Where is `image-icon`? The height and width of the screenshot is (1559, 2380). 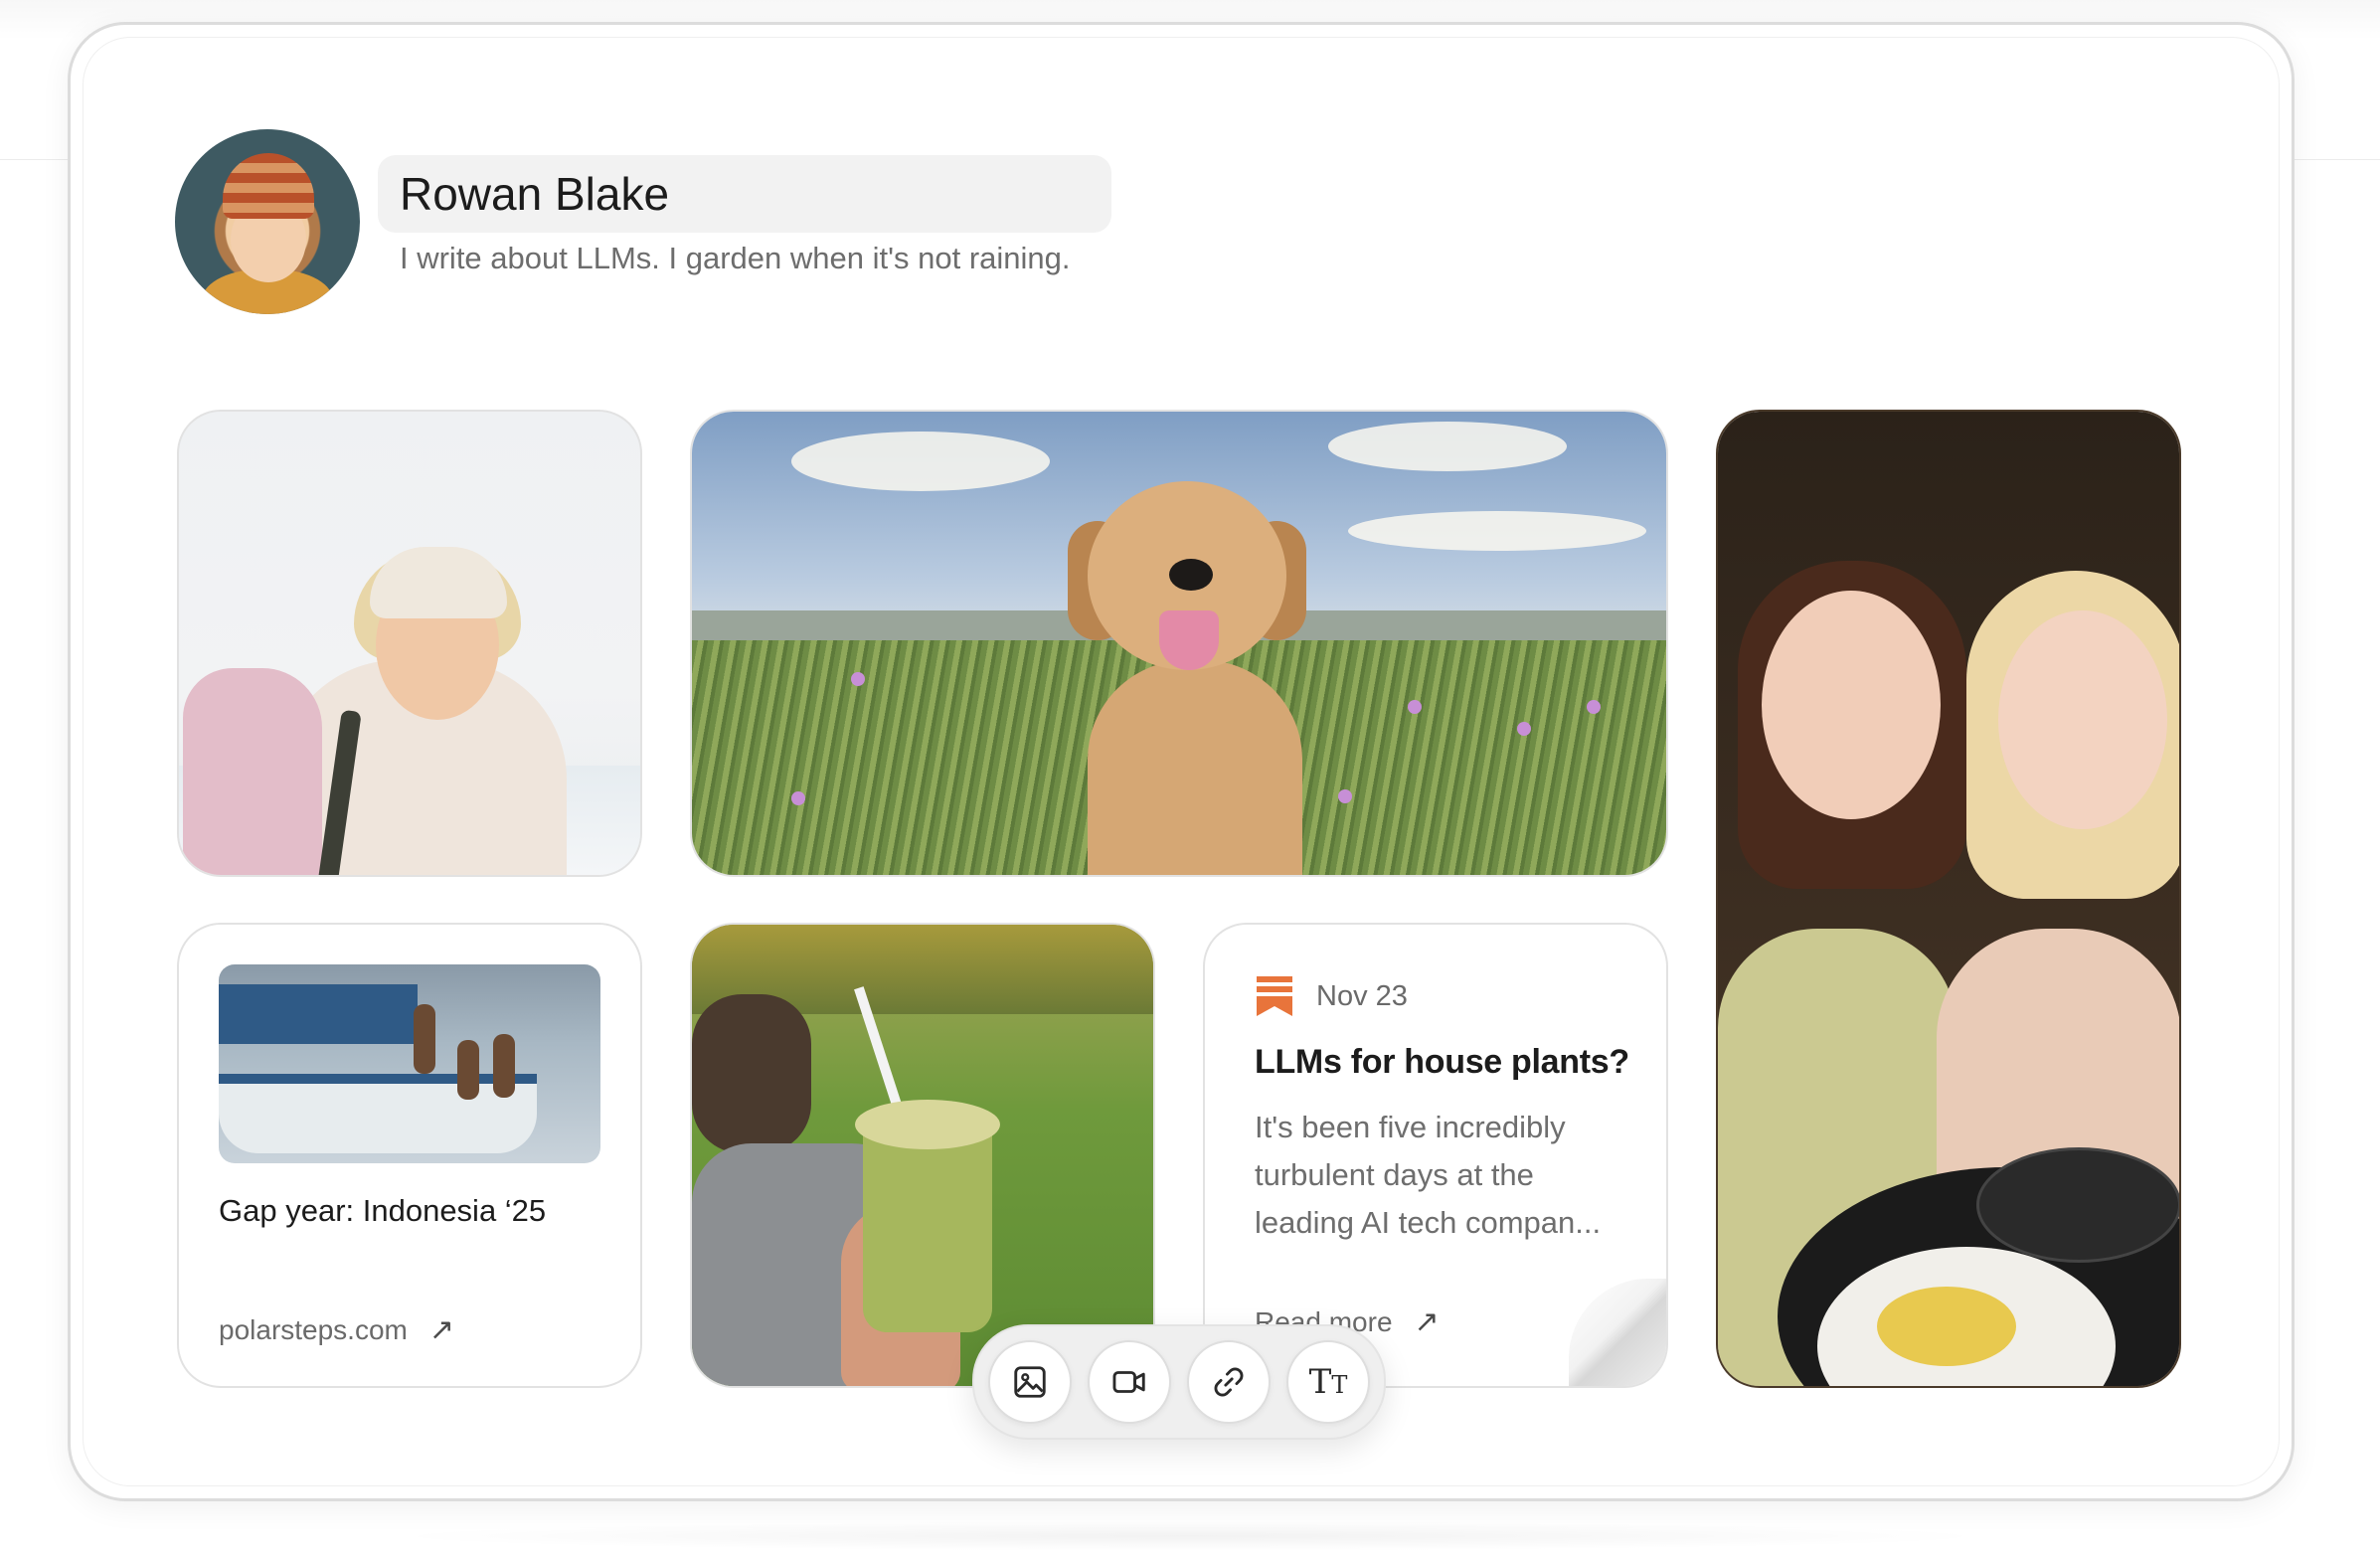 image-icon is located at coordinates (1030, 1382).